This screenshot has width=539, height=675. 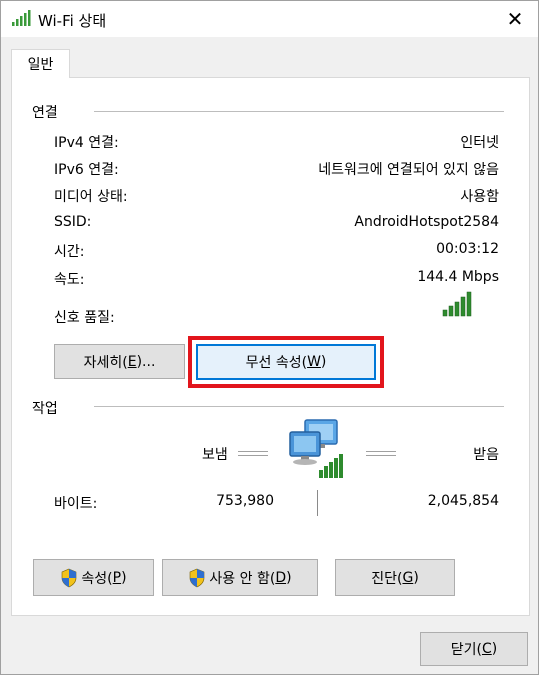 I want to click on disable-suffix: ), so click(x=289, y=577).